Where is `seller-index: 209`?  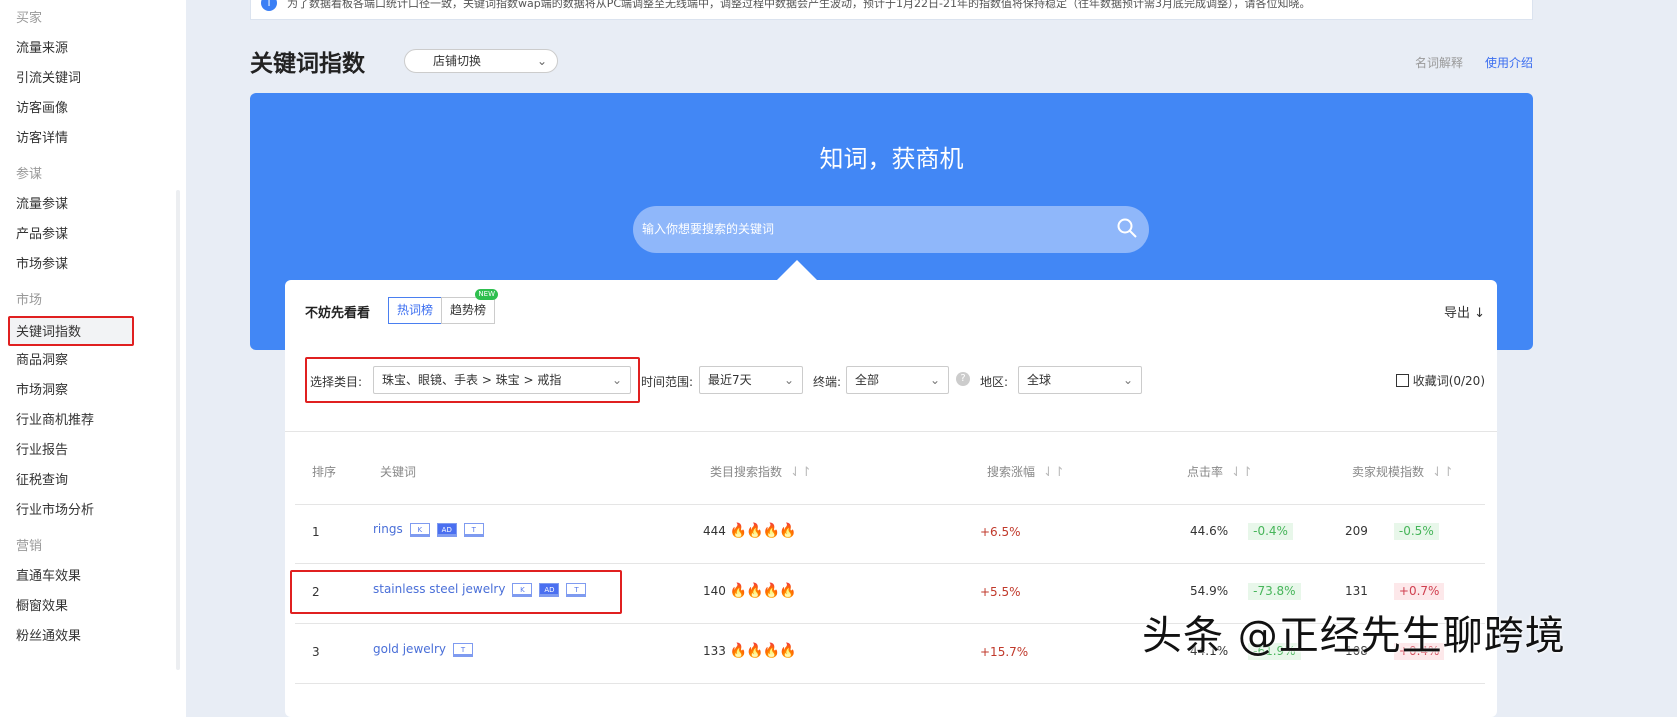
seller-index: 209 is located at coordinates (1356, 531).